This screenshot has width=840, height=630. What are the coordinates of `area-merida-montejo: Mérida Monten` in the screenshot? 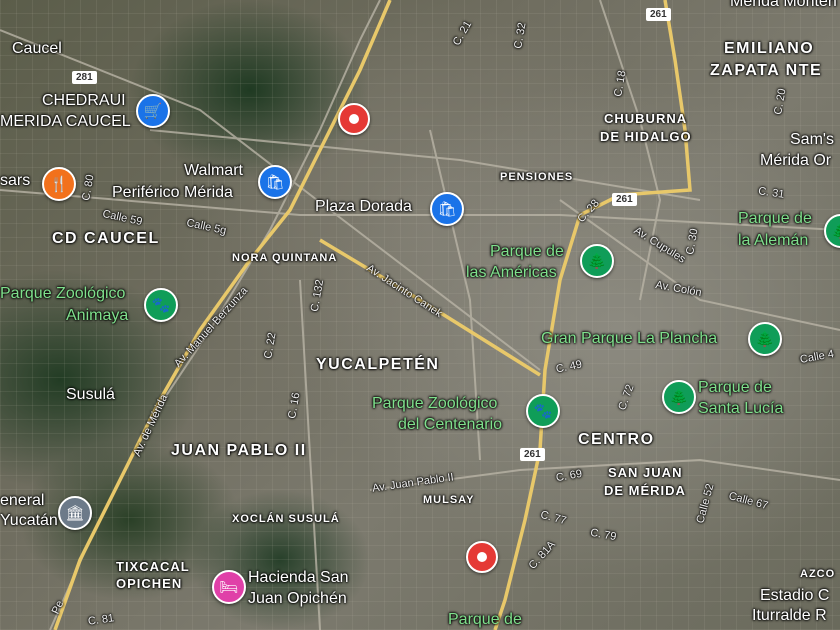 It's located at (783, 5).